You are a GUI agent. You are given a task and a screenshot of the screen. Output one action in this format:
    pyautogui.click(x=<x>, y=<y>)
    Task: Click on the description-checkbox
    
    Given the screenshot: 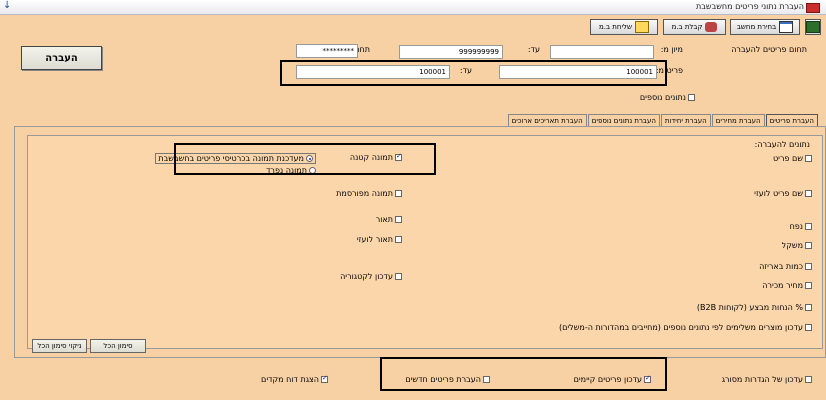 What is the action you would take?
    pyautogui.click(x=398, y=219)
    